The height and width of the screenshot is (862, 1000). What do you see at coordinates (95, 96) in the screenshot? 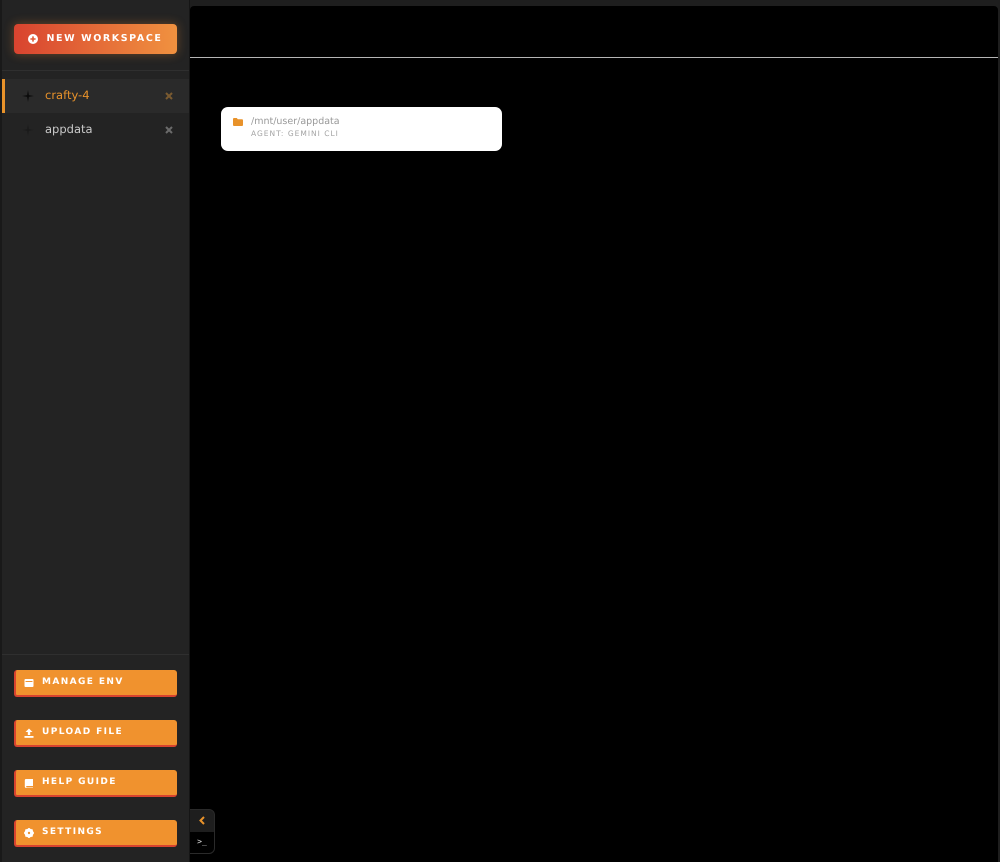
I see `workspace-tab: crafty-4` at bounding box center [95, 96].